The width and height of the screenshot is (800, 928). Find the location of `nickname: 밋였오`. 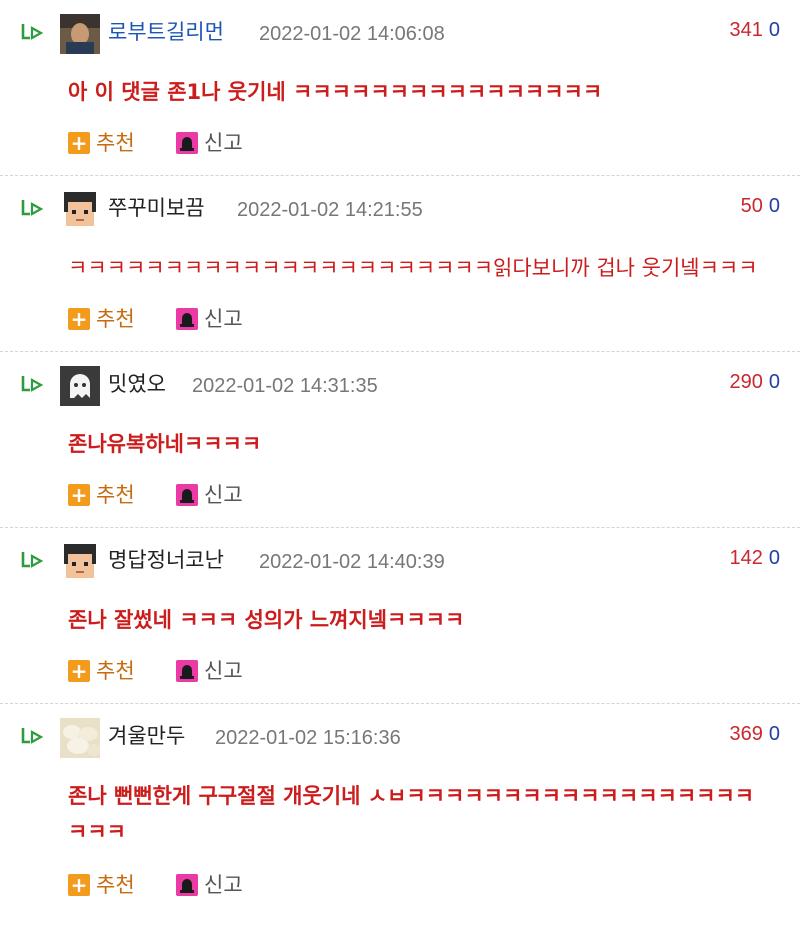

nickname: 밋였오 is located at coordinates (137, 384).